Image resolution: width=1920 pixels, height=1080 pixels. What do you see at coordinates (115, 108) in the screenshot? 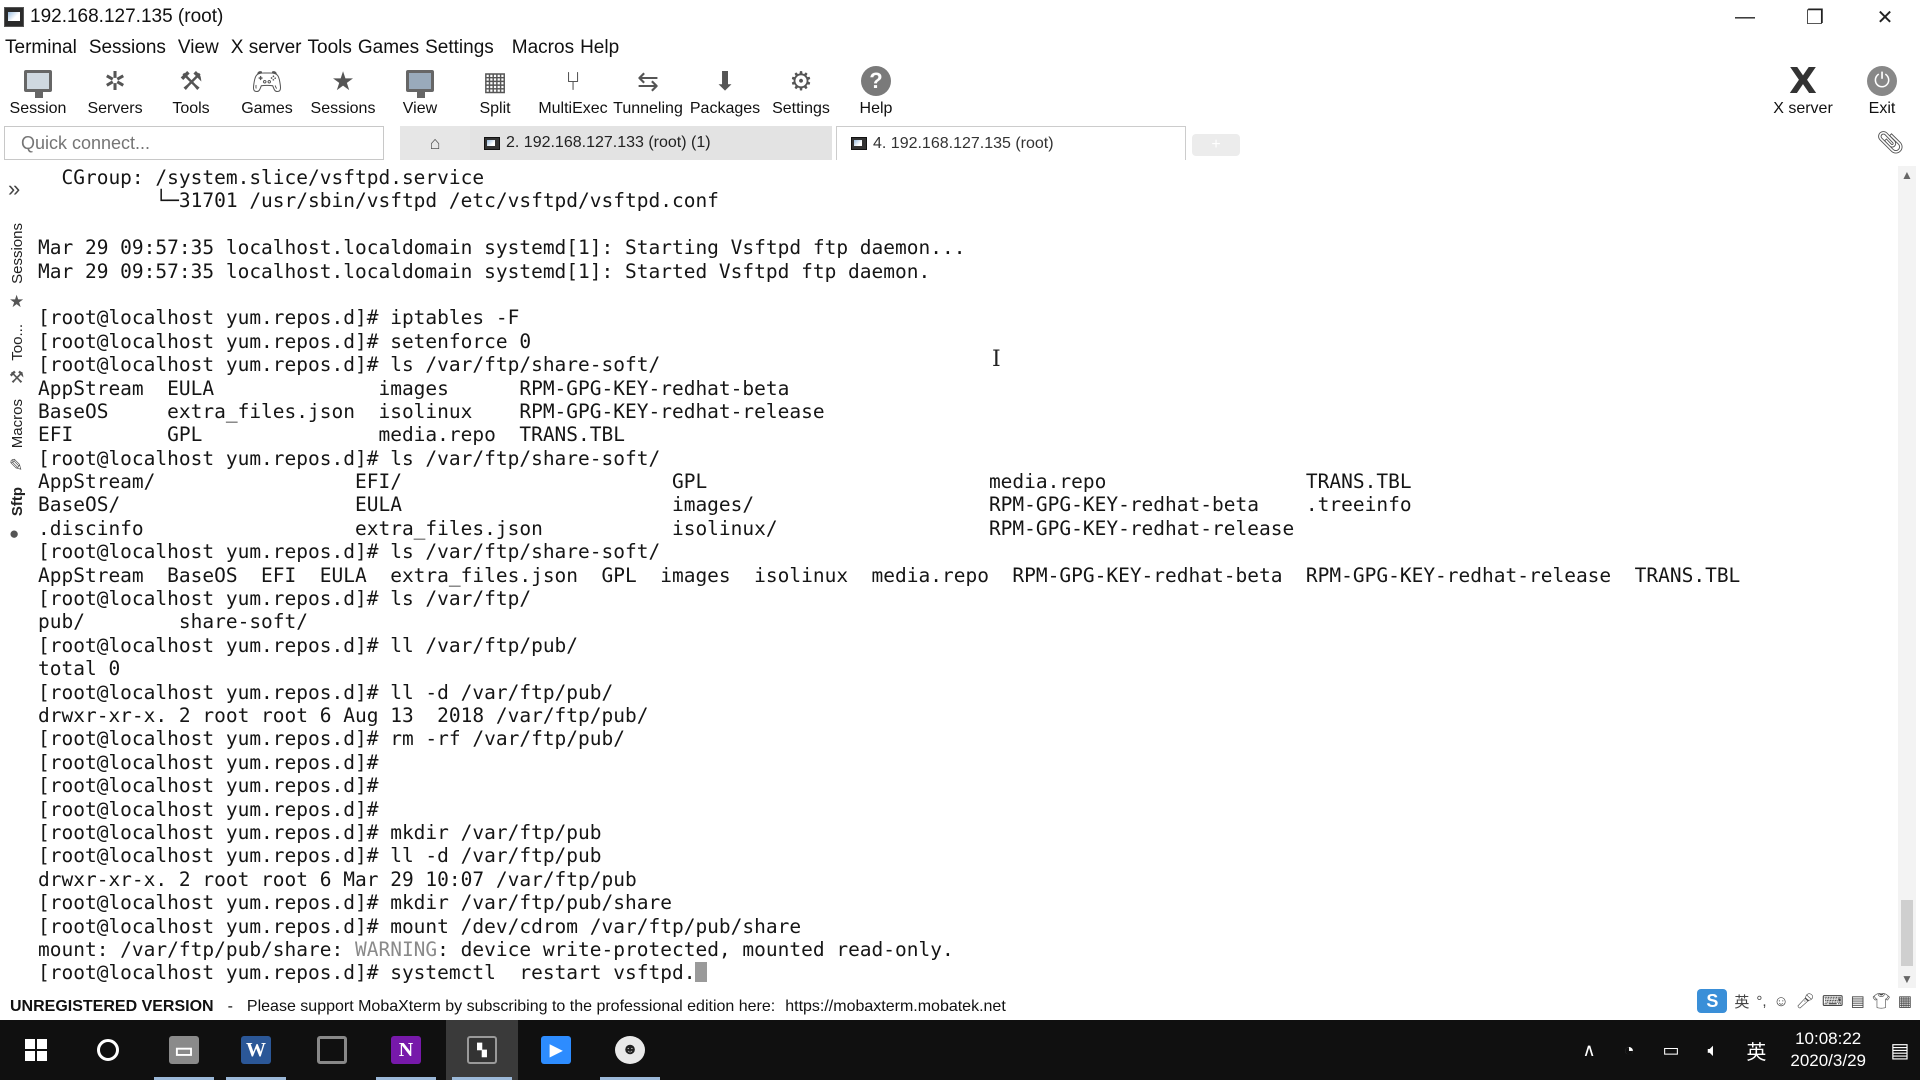
I see `servers-label: Servers` at bounding box center [115, 108].